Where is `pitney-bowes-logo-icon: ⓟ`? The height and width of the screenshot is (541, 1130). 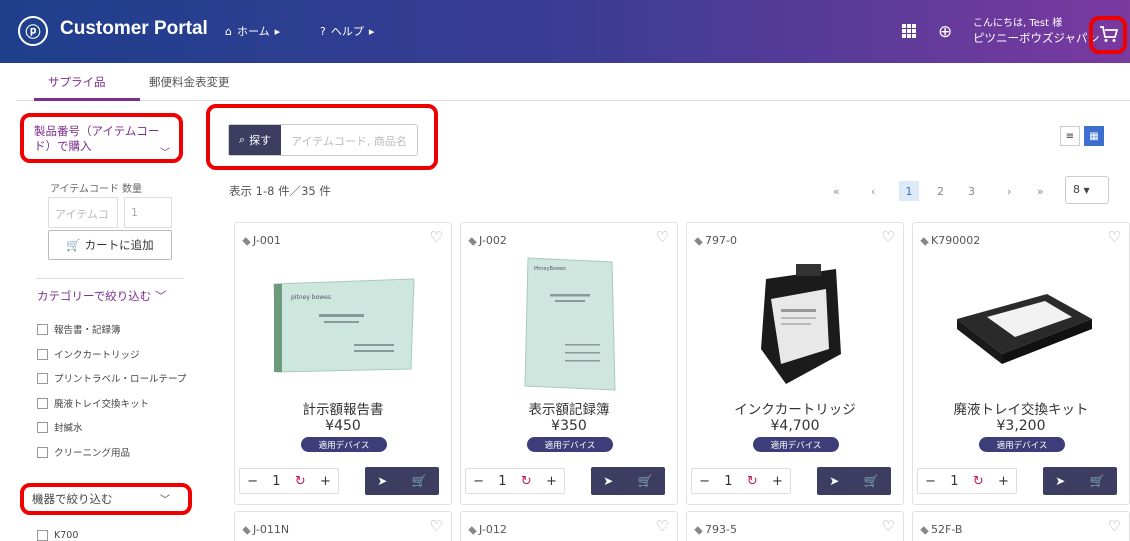 pitney-bowes-logo-icon: ⓟ is located at coordinates (33, 31).